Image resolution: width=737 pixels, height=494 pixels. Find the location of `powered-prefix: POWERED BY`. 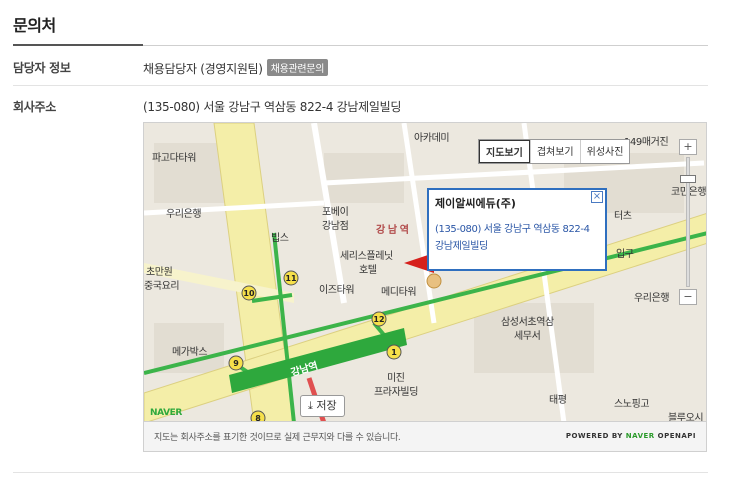

powered-prefix: POWERED BY is located at coordinates (594, 436).